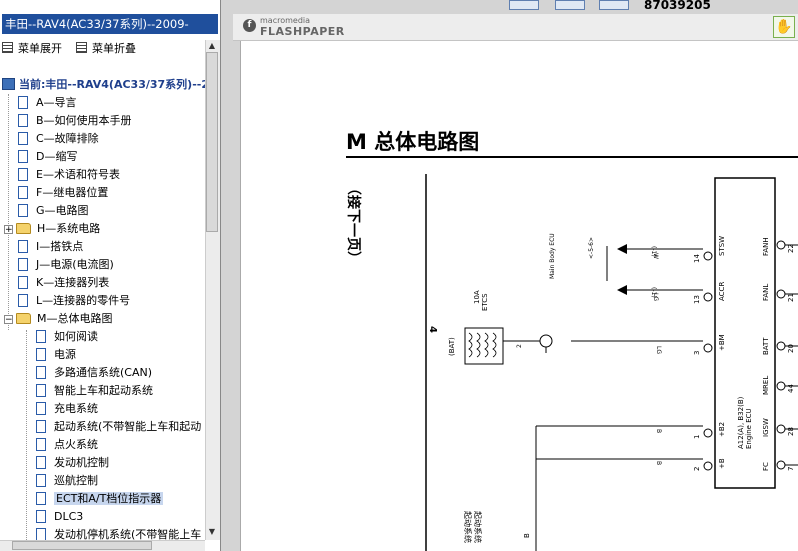  I want to click on conn-tag: <-5-6>, so click(591, 248).